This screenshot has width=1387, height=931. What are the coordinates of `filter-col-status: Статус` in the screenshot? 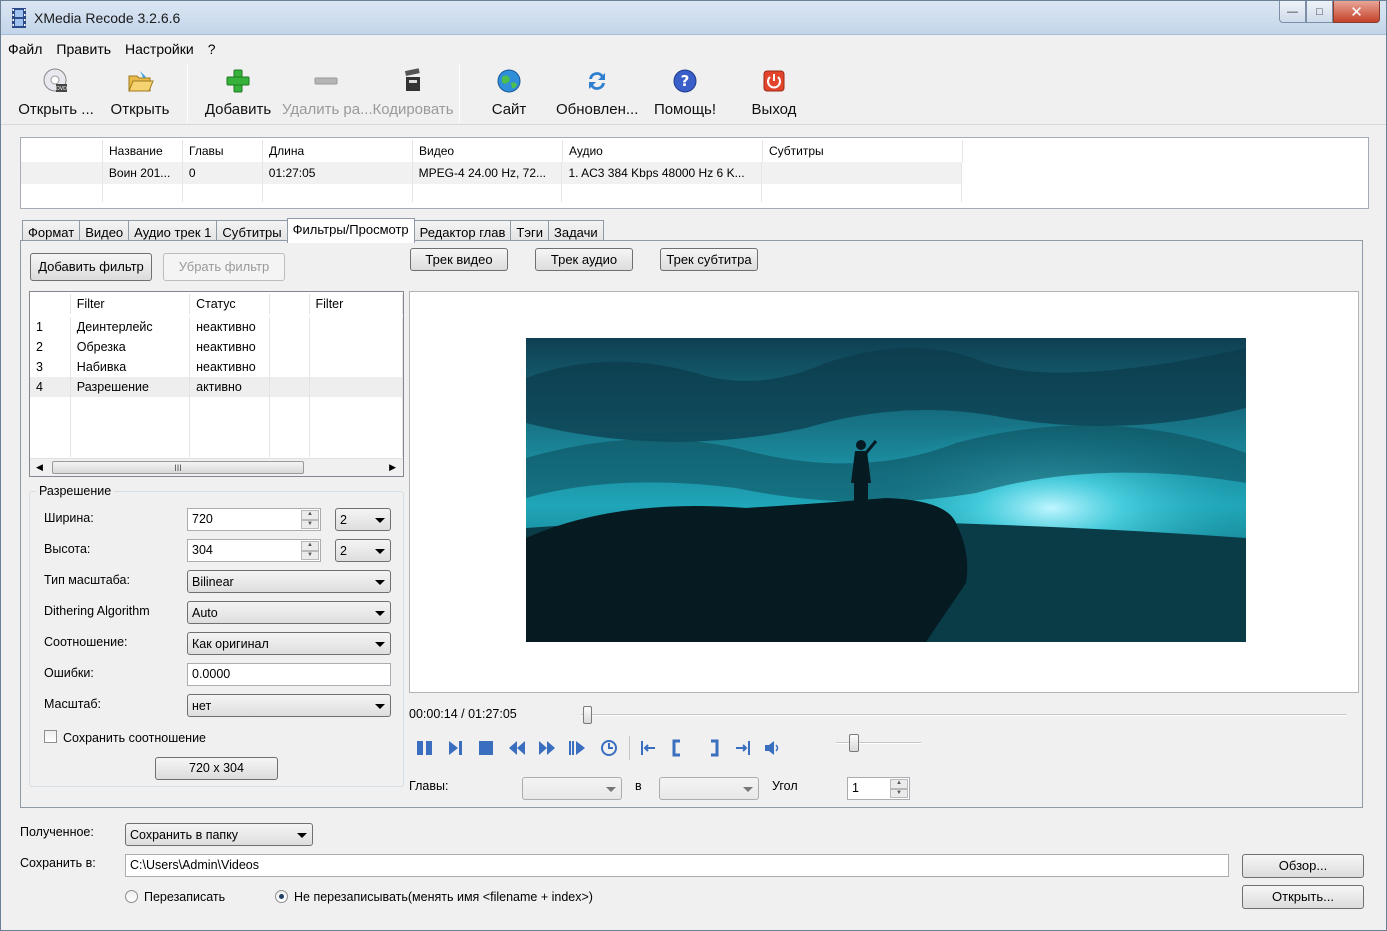 It's located at (230, 304).